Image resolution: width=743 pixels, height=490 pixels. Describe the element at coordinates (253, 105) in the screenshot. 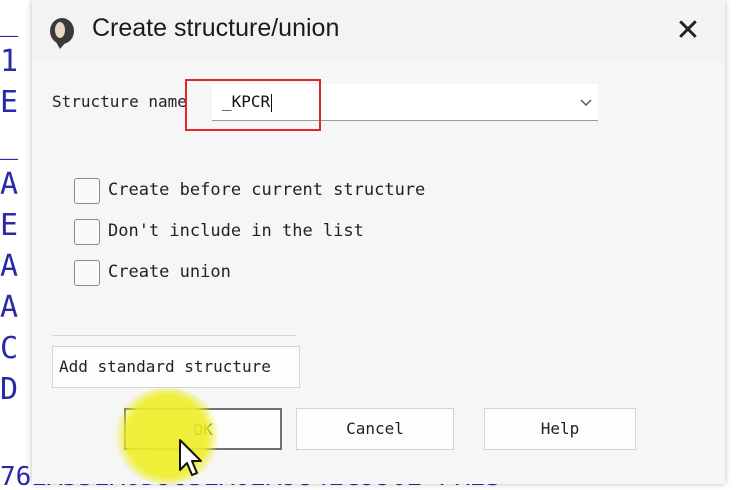

I see `highlight-annotation-box` at that location.